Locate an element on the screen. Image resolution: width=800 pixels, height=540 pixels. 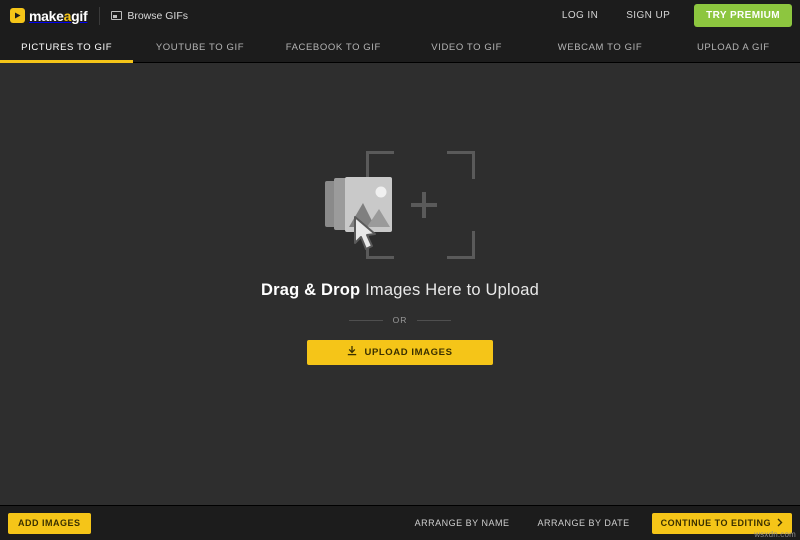
try-premium-button: TRY PREMIUM is located at coordinates (743, 15).